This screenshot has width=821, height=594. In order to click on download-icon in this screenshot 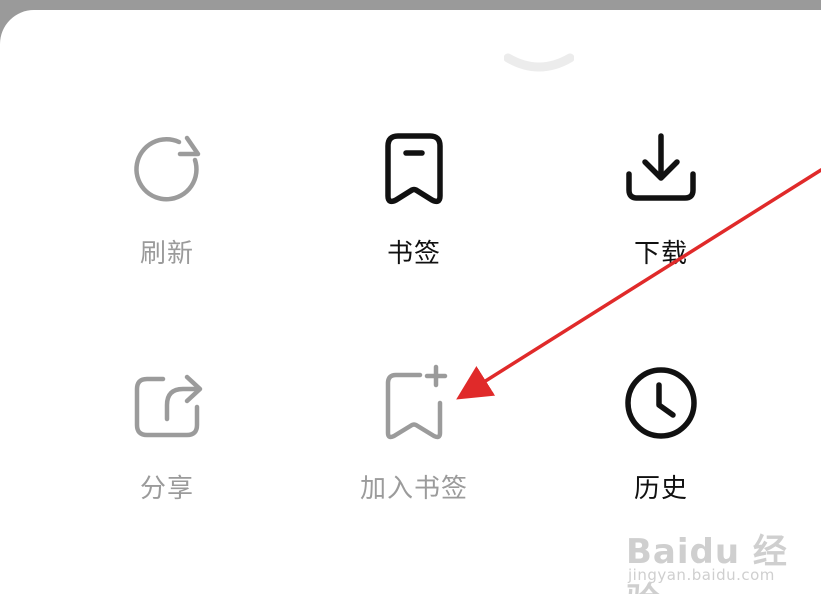, I will do `click(661, 167)`.